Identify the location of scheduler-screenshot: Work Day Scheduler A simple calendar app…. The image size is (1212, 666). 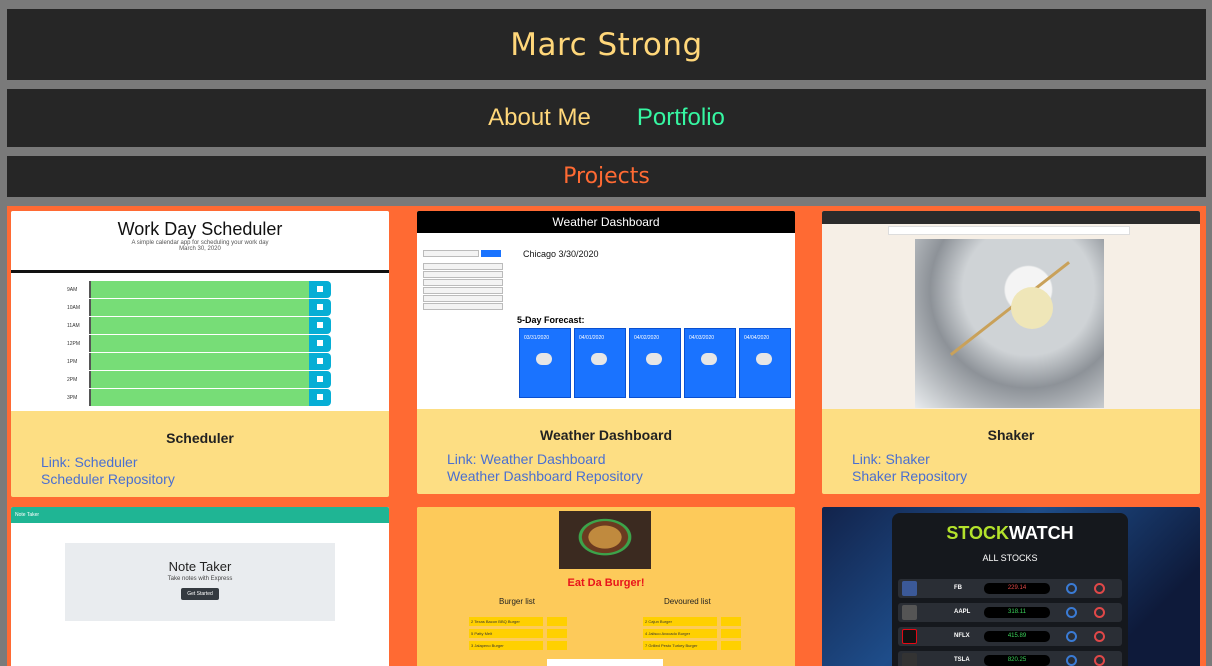
(200, 311).